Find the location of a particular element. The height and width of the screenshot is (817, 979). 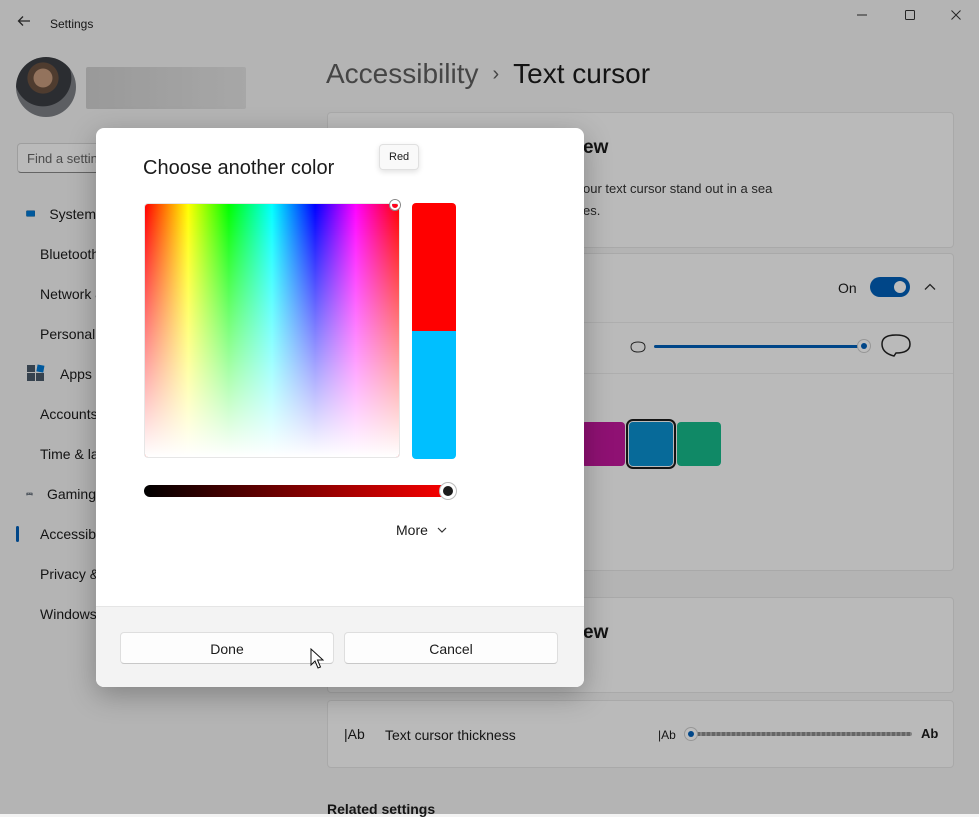

dialog-footer: Done Cancel is located at coordinates (340, 646).